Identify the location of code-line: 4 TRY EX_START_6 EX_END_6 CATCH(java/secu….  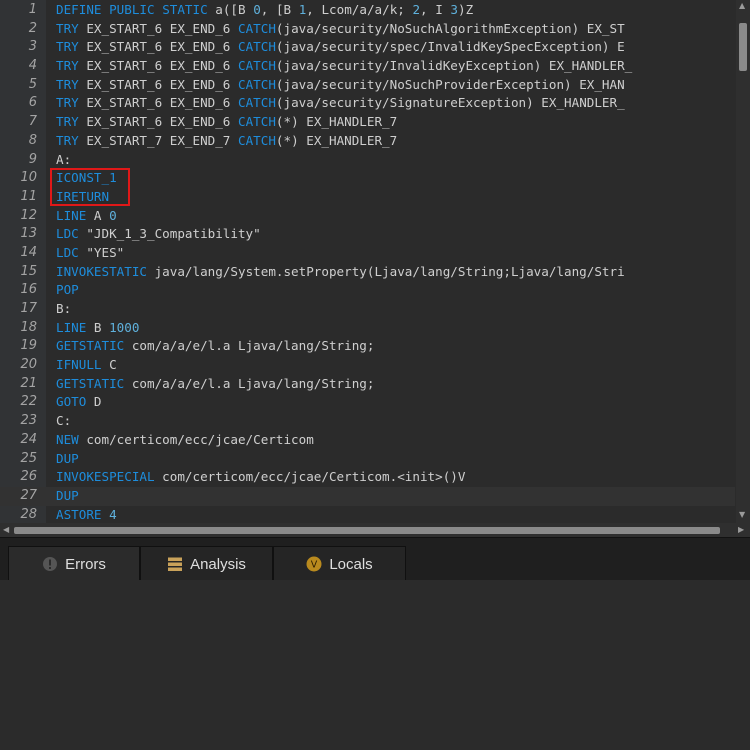
(367, 66).